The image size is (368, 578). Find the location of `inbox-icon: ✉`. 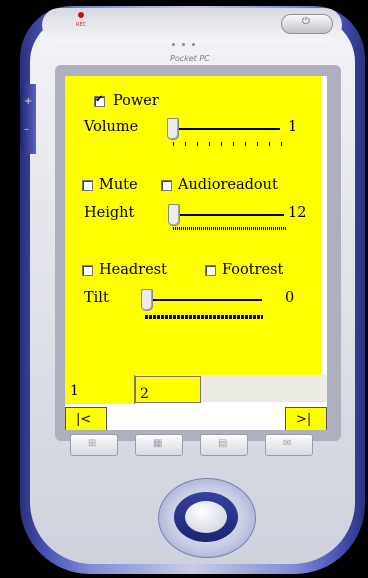

inbox-icon: ✉ is located at coordinates (287, 443).